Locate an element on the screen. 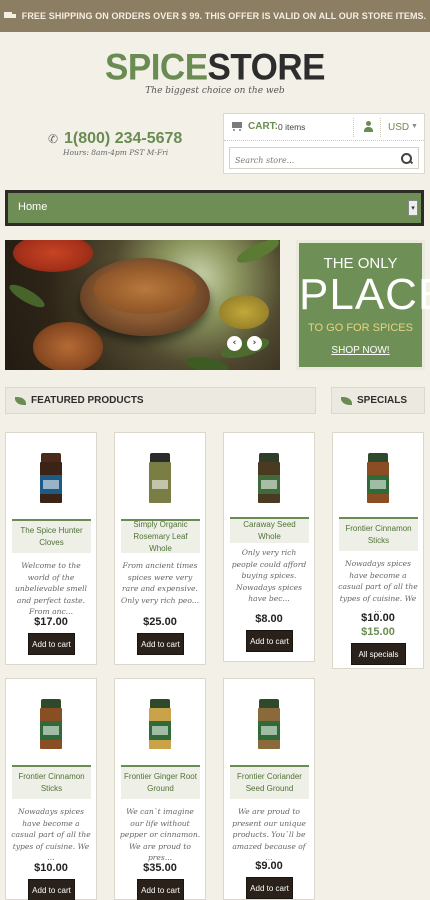 This screenshot has width=430, height=900. search-icon is located at coordinates (406, 158).